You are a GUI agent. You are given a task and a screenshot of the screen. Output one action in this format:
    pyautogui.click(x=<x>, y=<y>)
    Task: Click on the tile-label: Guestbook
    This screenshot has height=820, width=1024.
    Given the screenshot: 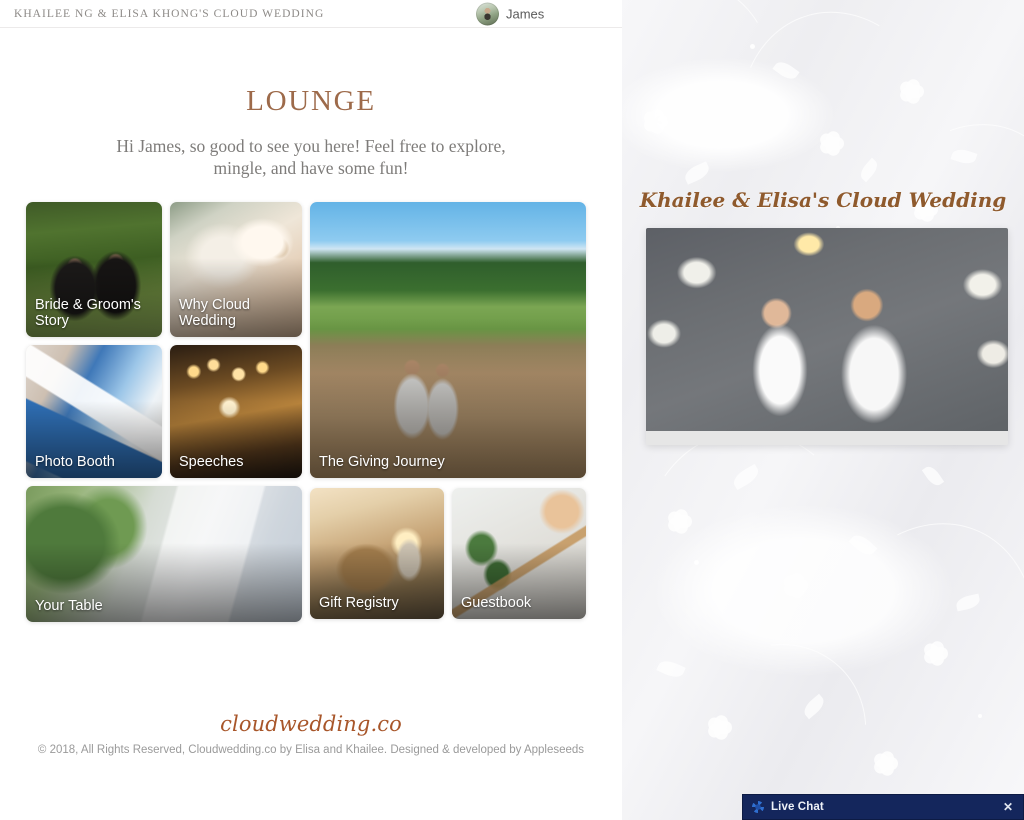 What is the action you would take?
    pyautogui.click(x=496, y=603)
    